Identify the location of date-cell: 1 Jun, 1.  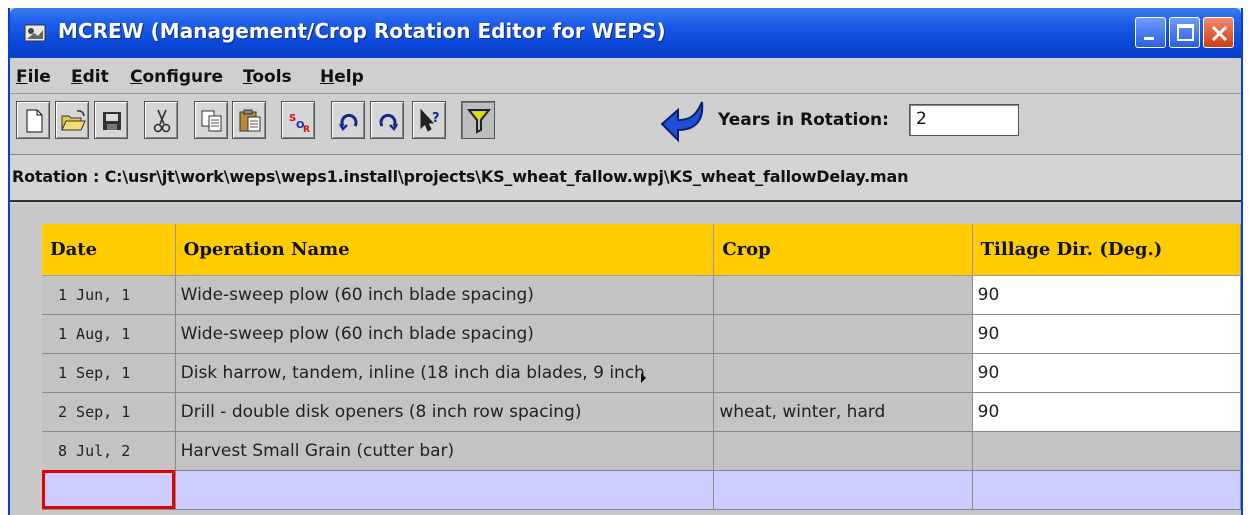
(109, 295).